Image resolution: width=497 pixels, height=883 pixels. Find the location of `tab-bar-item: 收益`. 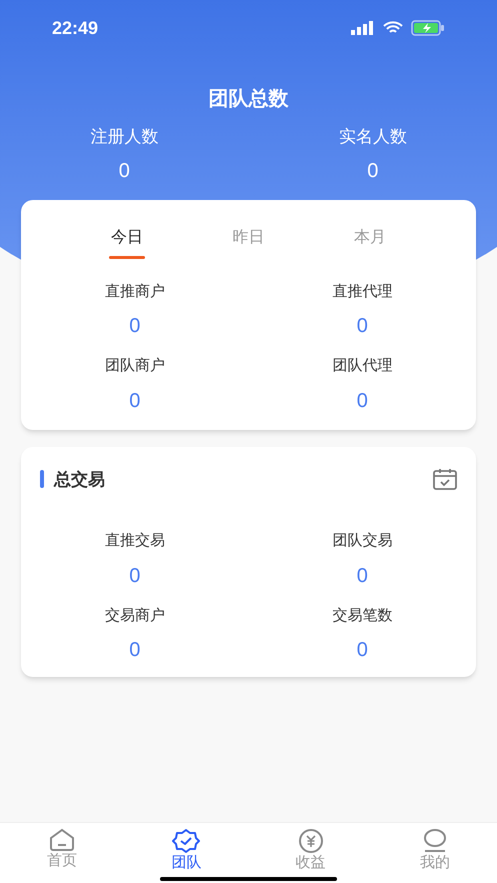

tab-bar-item: 收益 is located at coordinates (310, 855).